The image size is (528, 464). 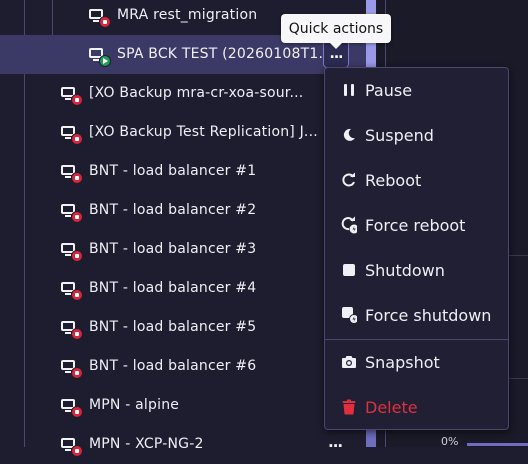 I want to click on menu-item-snapshot: Snapshot, so click(x=416, y=362).